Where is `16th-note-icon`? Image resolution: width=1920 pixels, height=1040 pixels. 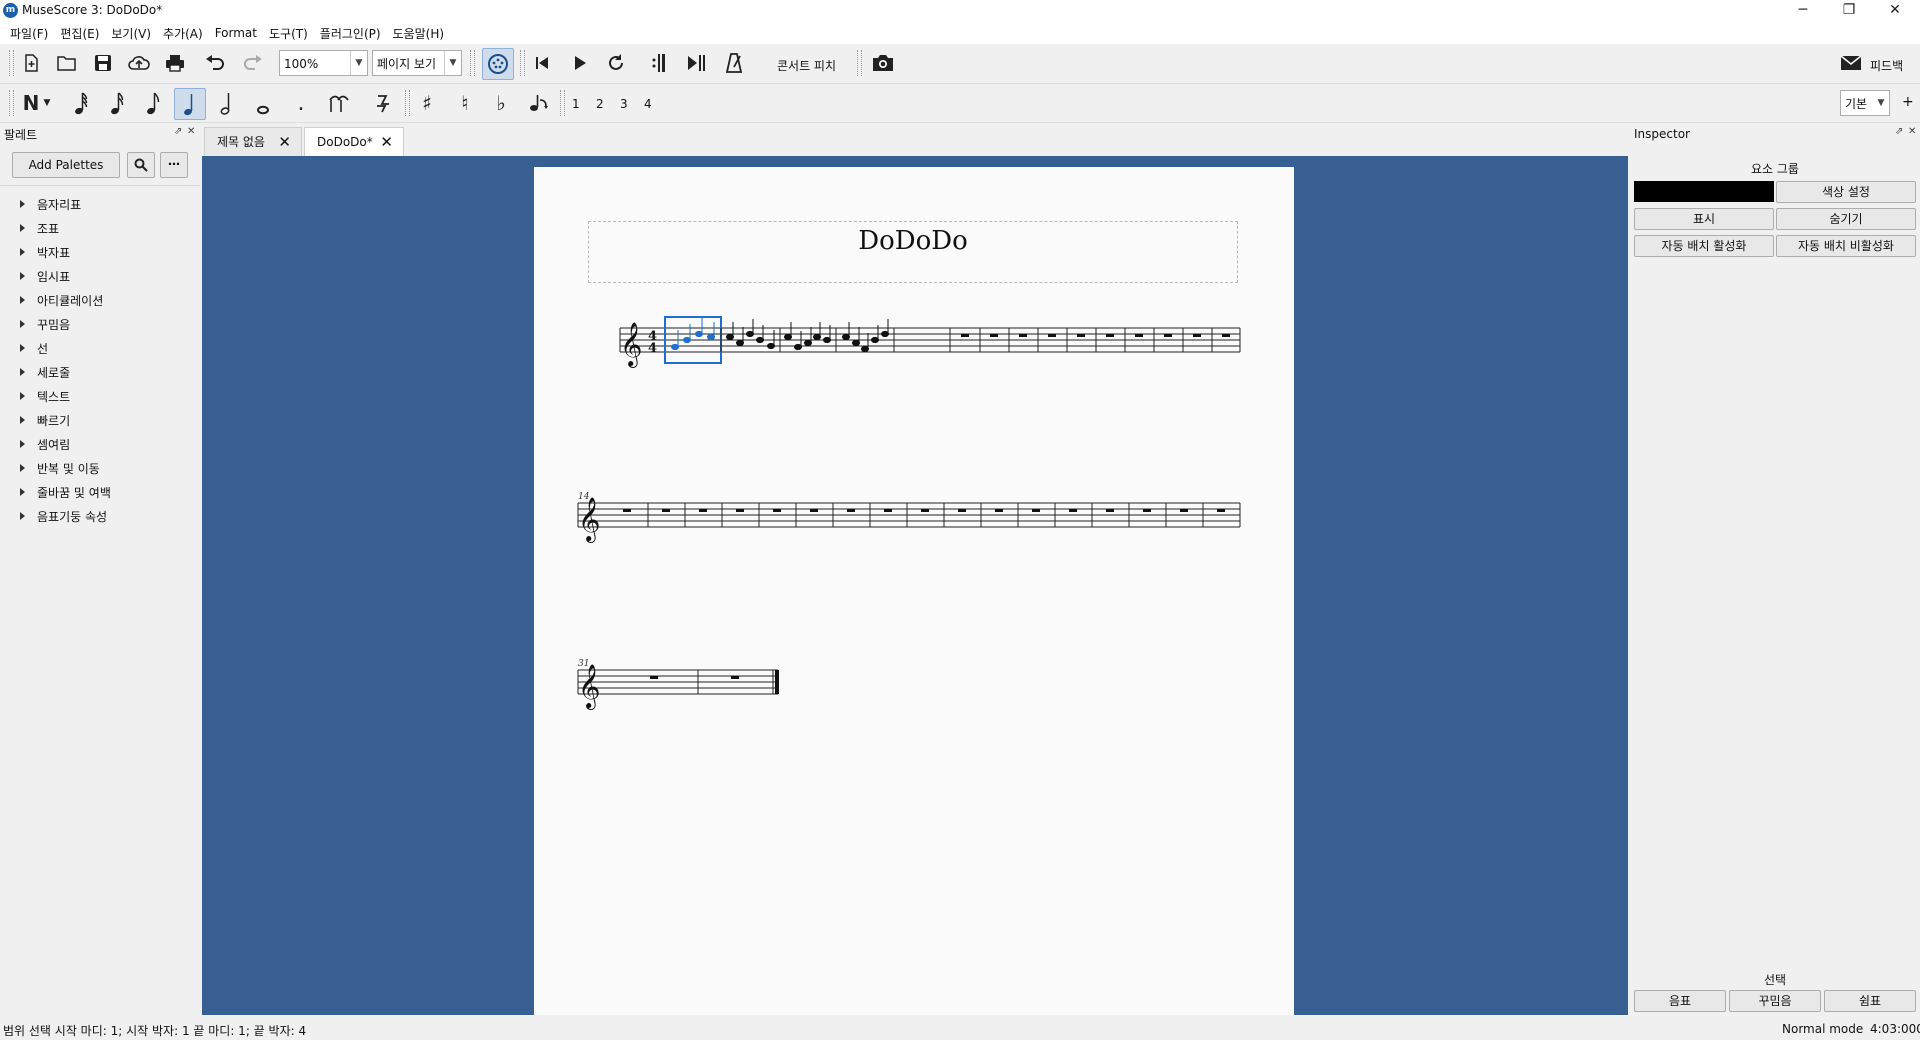 16th-note-icon is located at coordinates (153, 103).